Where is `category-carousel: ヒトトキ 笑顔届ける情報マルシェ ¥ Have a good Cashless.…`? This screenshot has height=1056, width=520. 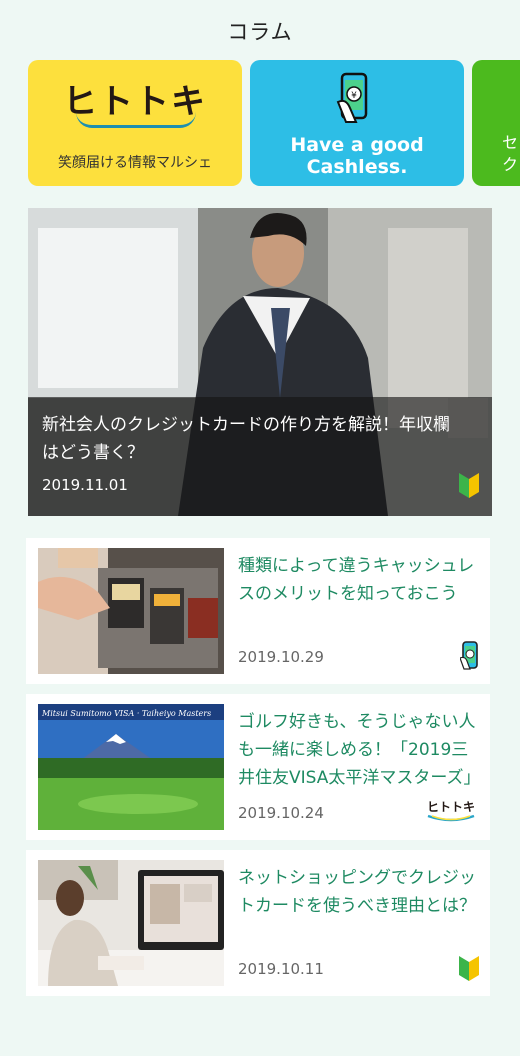
category-carousel: ヒトトキ 笑顔届ける情報マルシェ ¥ Have a good Cashless.… is located at coordinates (274, 123).